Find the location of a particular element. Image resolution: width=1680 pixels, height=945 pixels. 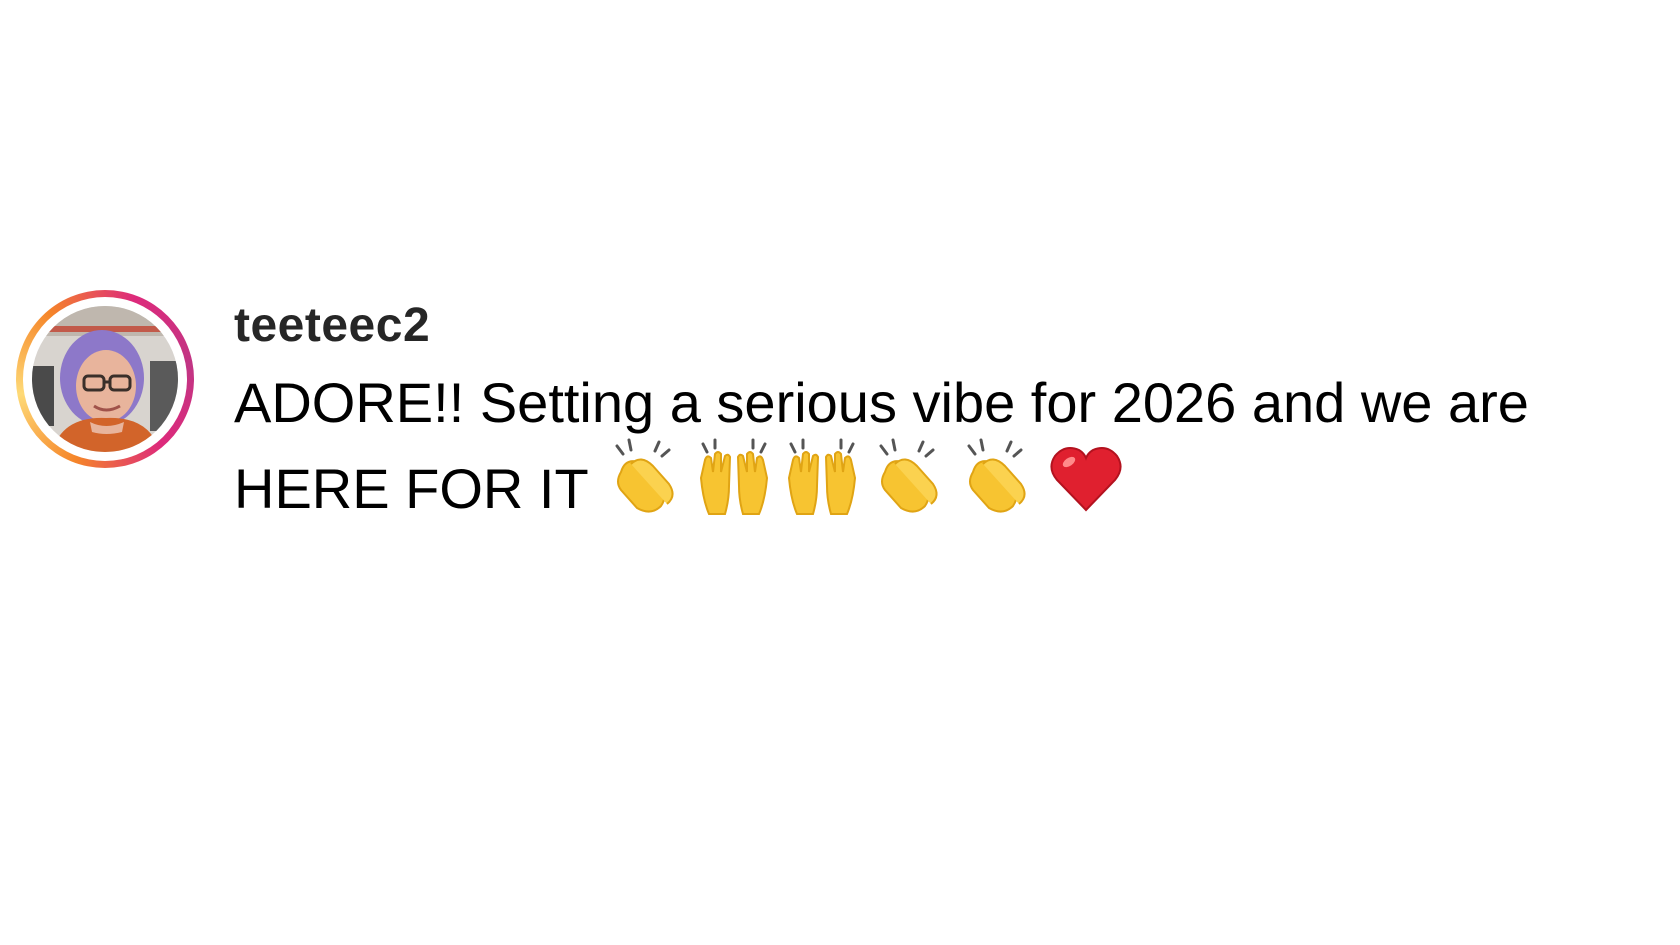

avatar is located at coordinates (105, 379).